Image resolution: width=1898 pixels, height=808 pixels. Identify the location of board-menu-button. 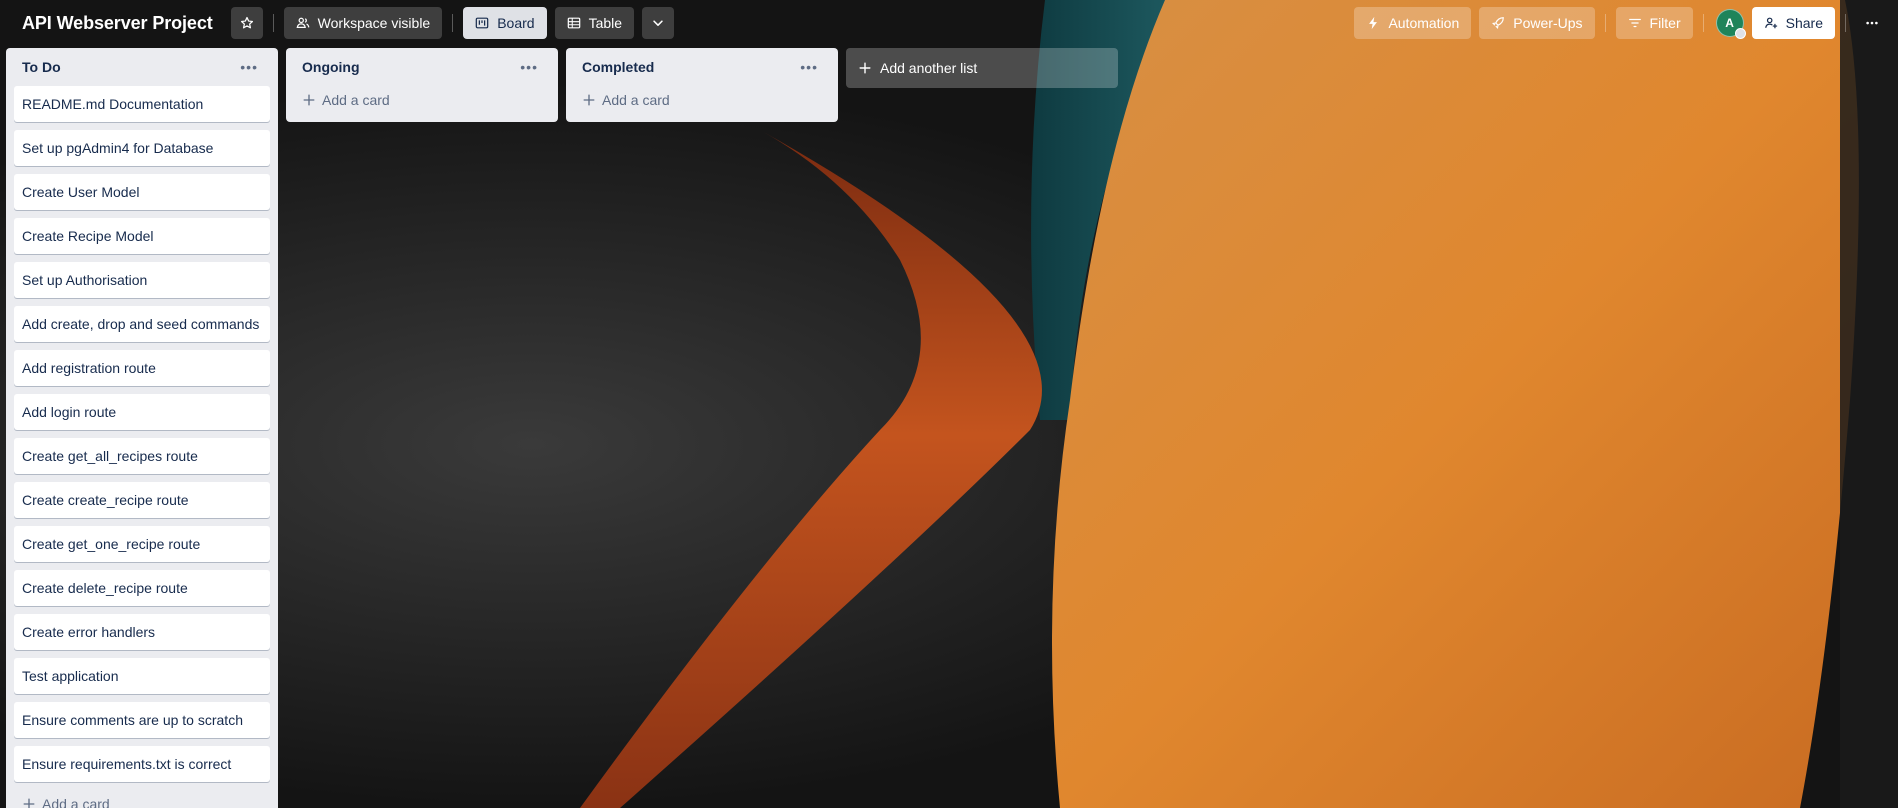
(1872, 23).